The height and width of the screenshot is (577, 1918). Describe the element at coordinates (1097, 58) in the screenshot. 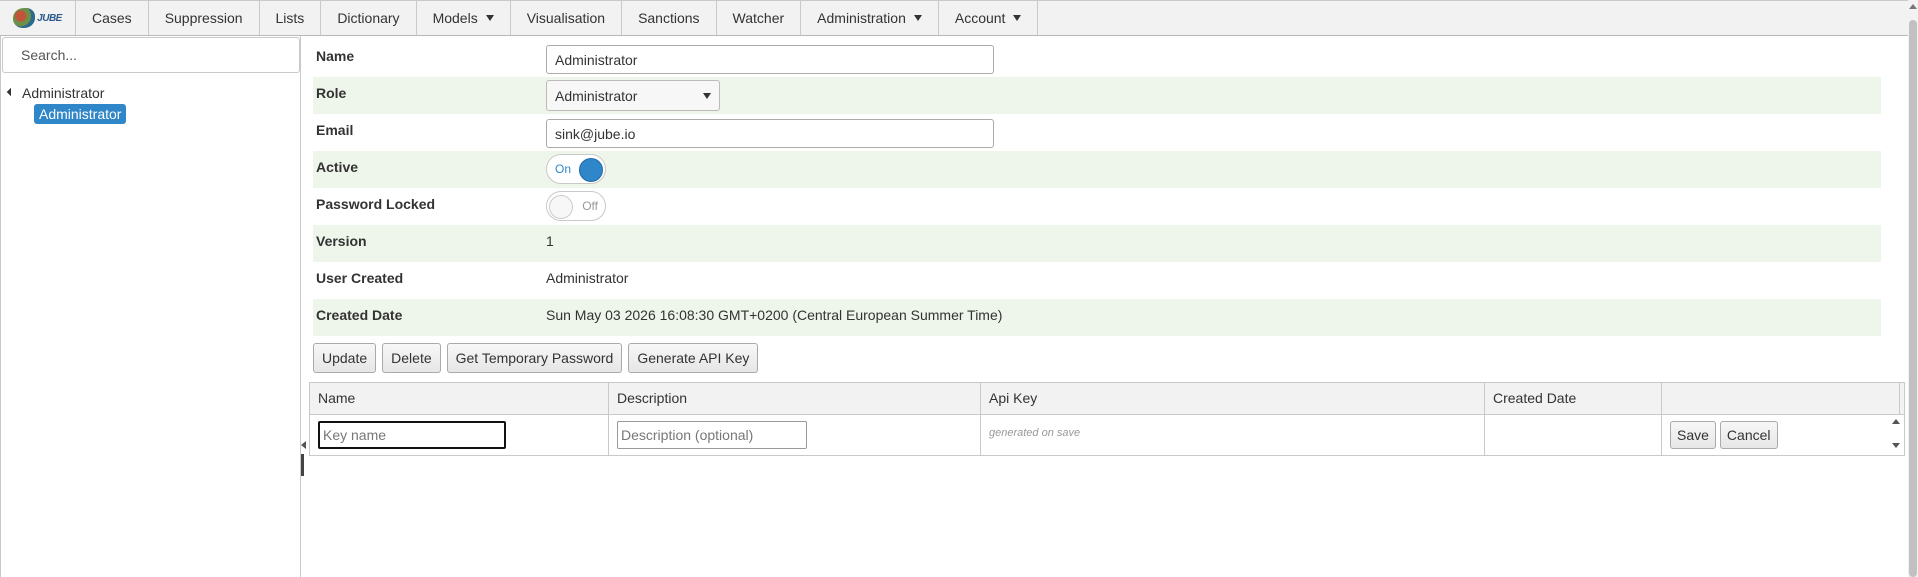

I see `row-name: Name` at that location.